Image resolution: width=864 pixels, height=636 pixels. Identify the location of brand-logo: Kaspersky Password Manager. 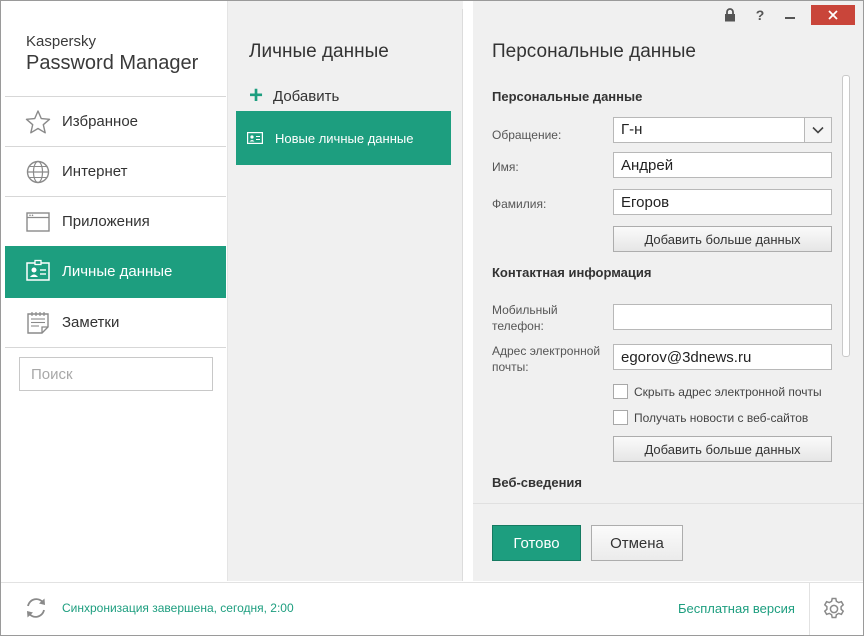
(112, 54).